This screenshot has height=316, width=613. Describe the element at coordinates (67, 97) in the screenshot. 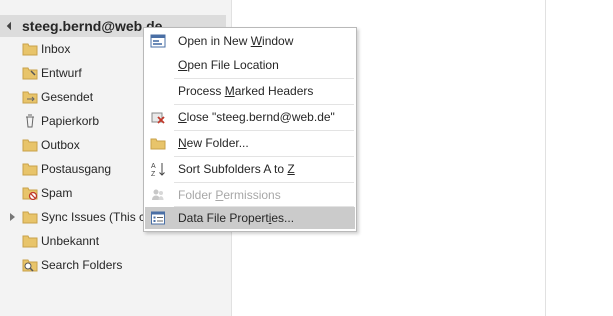

I see `folder-label: Gesendet` at that location.